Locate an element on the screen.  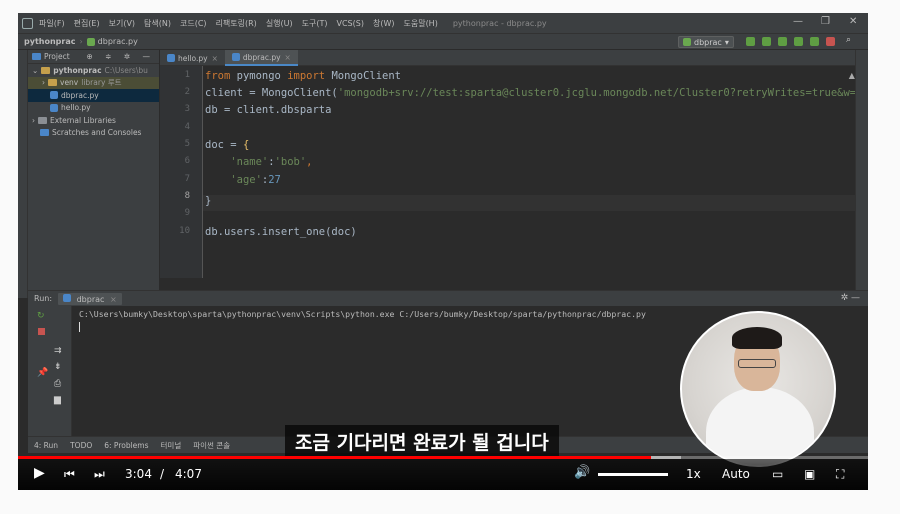
menu-vcs: VCS(S) is located at coordinates (350, 23).